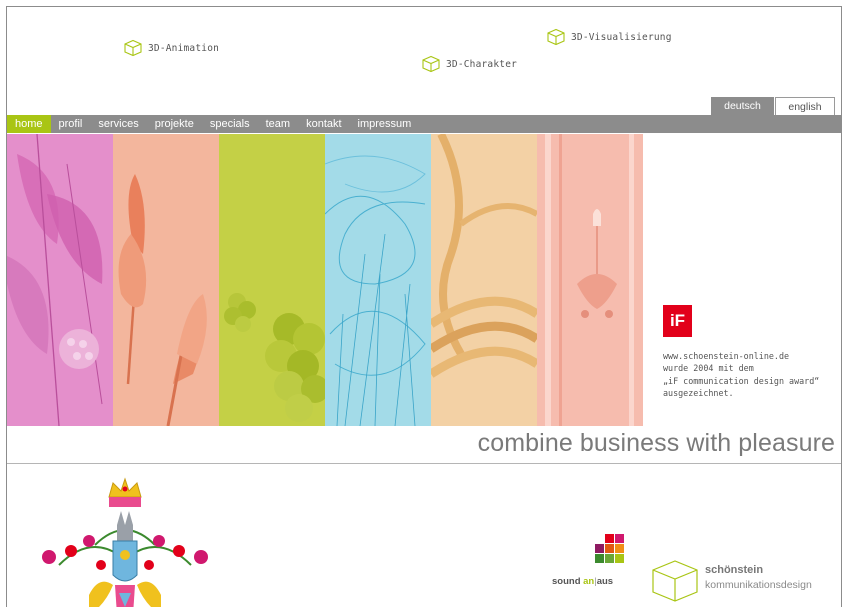  I want to click on if-award-logo: iF, so click(677, 321).